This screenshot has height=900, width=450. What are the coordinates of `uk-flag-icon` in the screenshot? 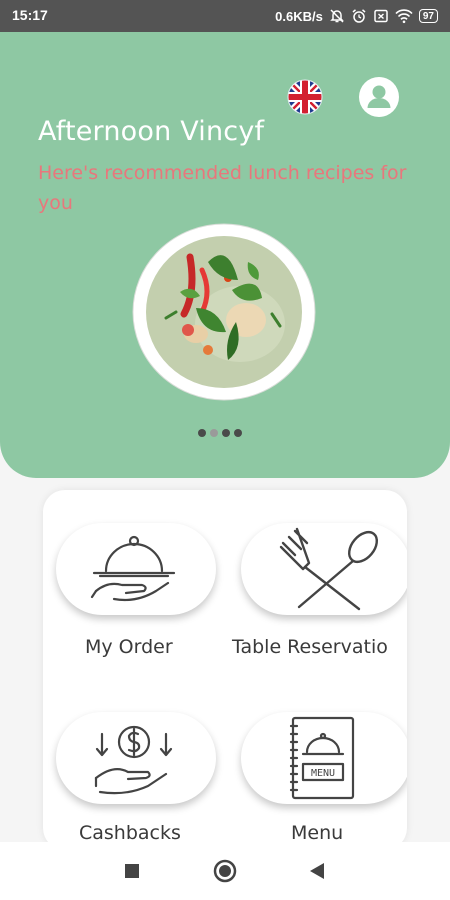 It's located at (305, 97).